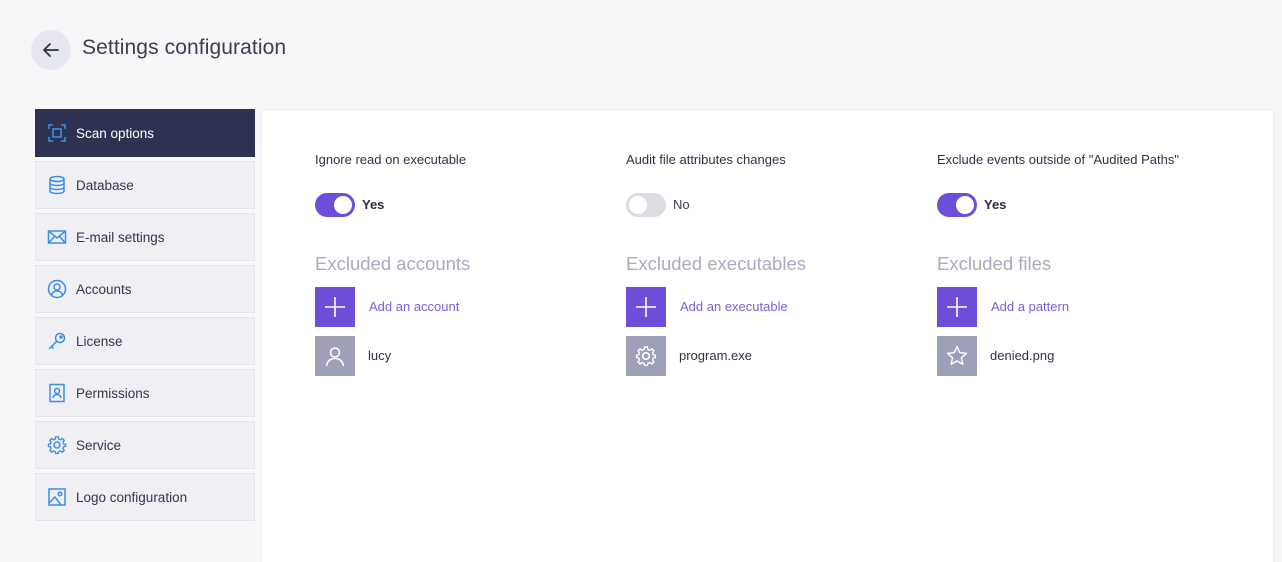 The image size is (1282, 562). I want to click on audit-attributes-toggle-text: No, so click(681, 204).